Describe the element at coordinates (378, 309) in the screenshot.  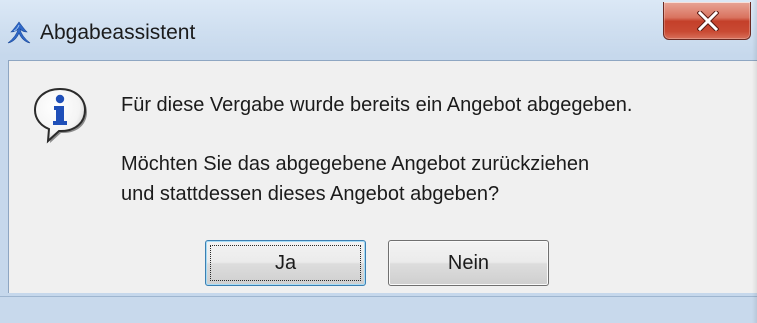
I see `window-bottom-border` at that location.